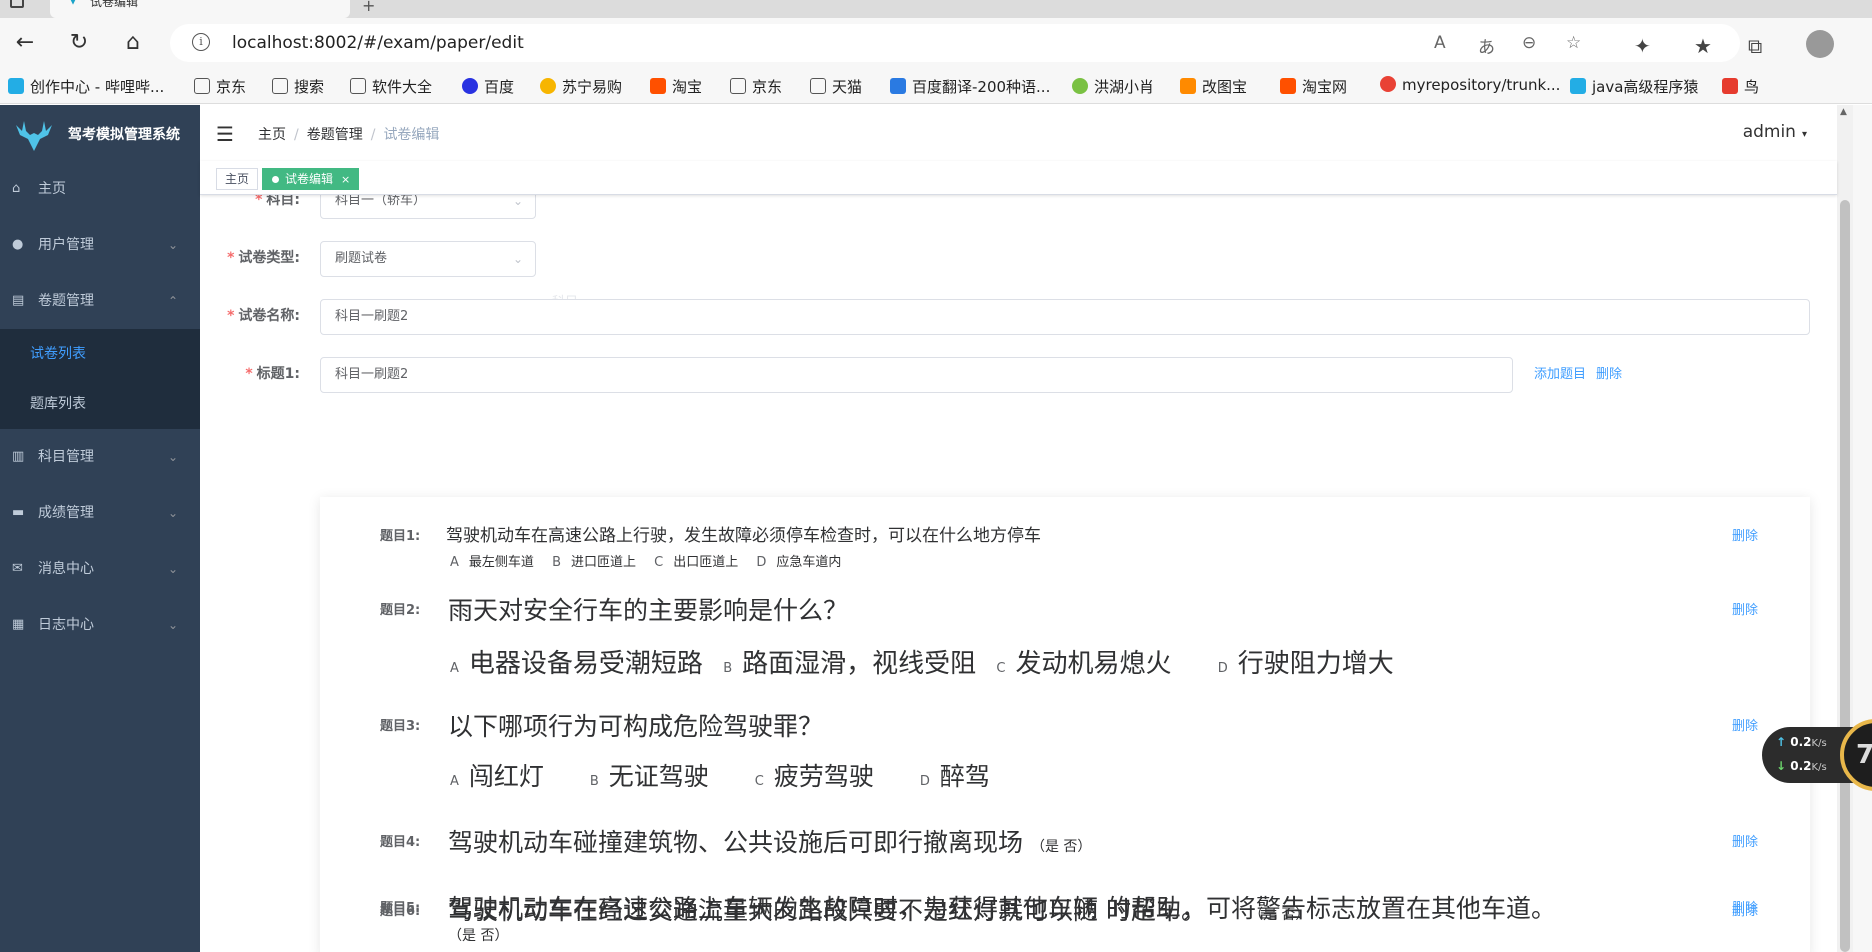 This screenshot has width=1872, height=952. Describe the element at coordinates (201, 42) in the screenshot. I see `site-info-icon: i` at that location.